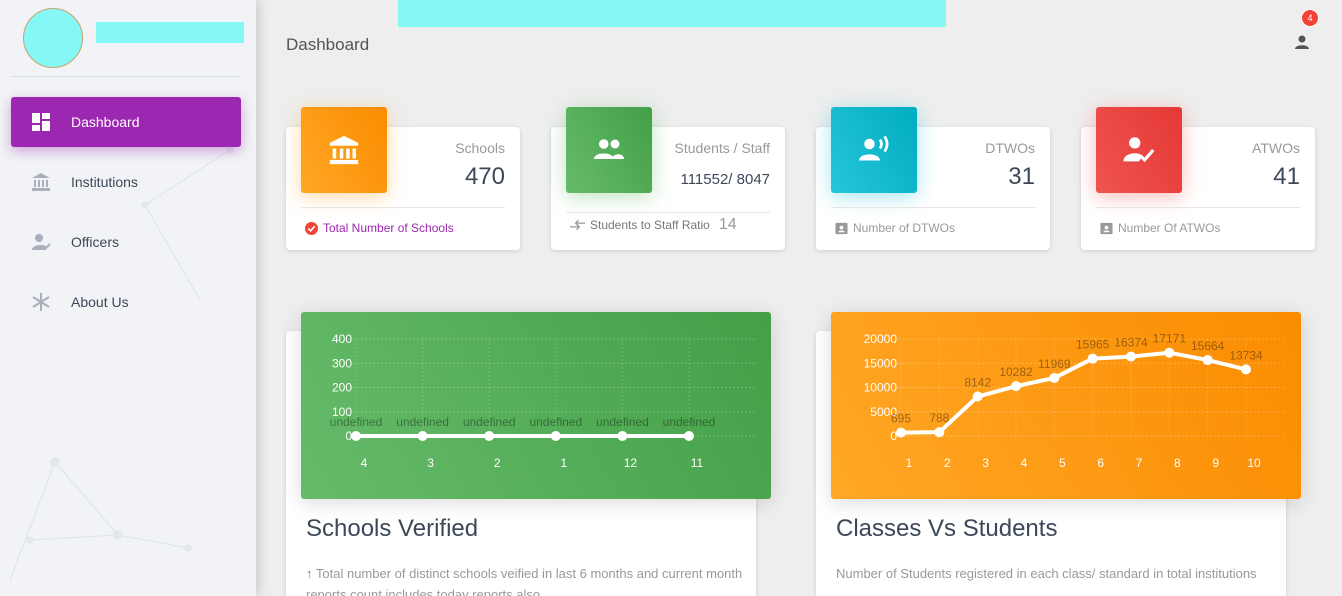 This screenshot has height=596, width=1342. Describe the element at coordinates (311, 228) in the screenshot. I see `check-circle-icon` at that location.